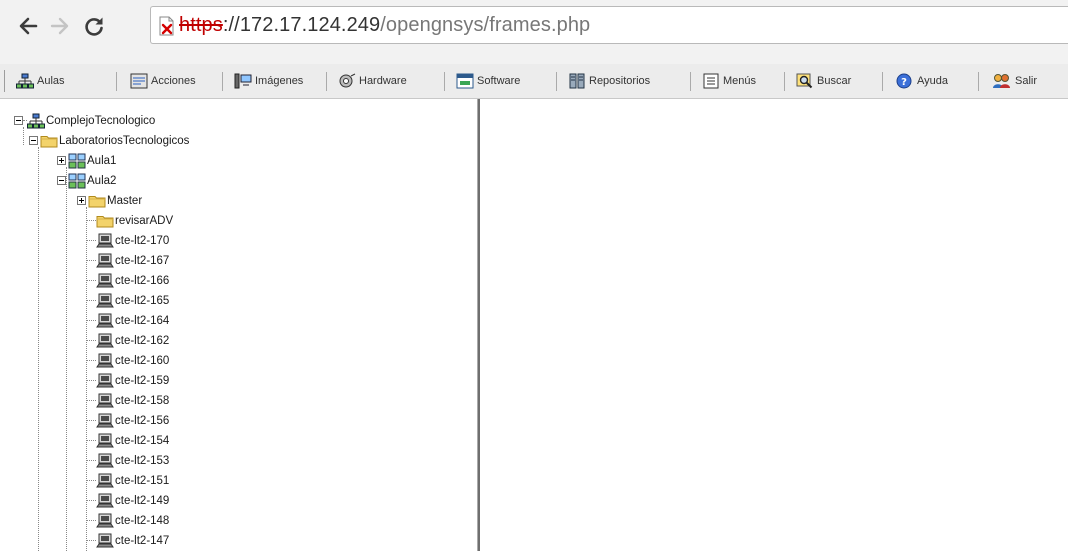 The width and height of the screenshot is (1068, 551). I want to click on tree-node-computer: cte-lt2-166, so click(127, 280).